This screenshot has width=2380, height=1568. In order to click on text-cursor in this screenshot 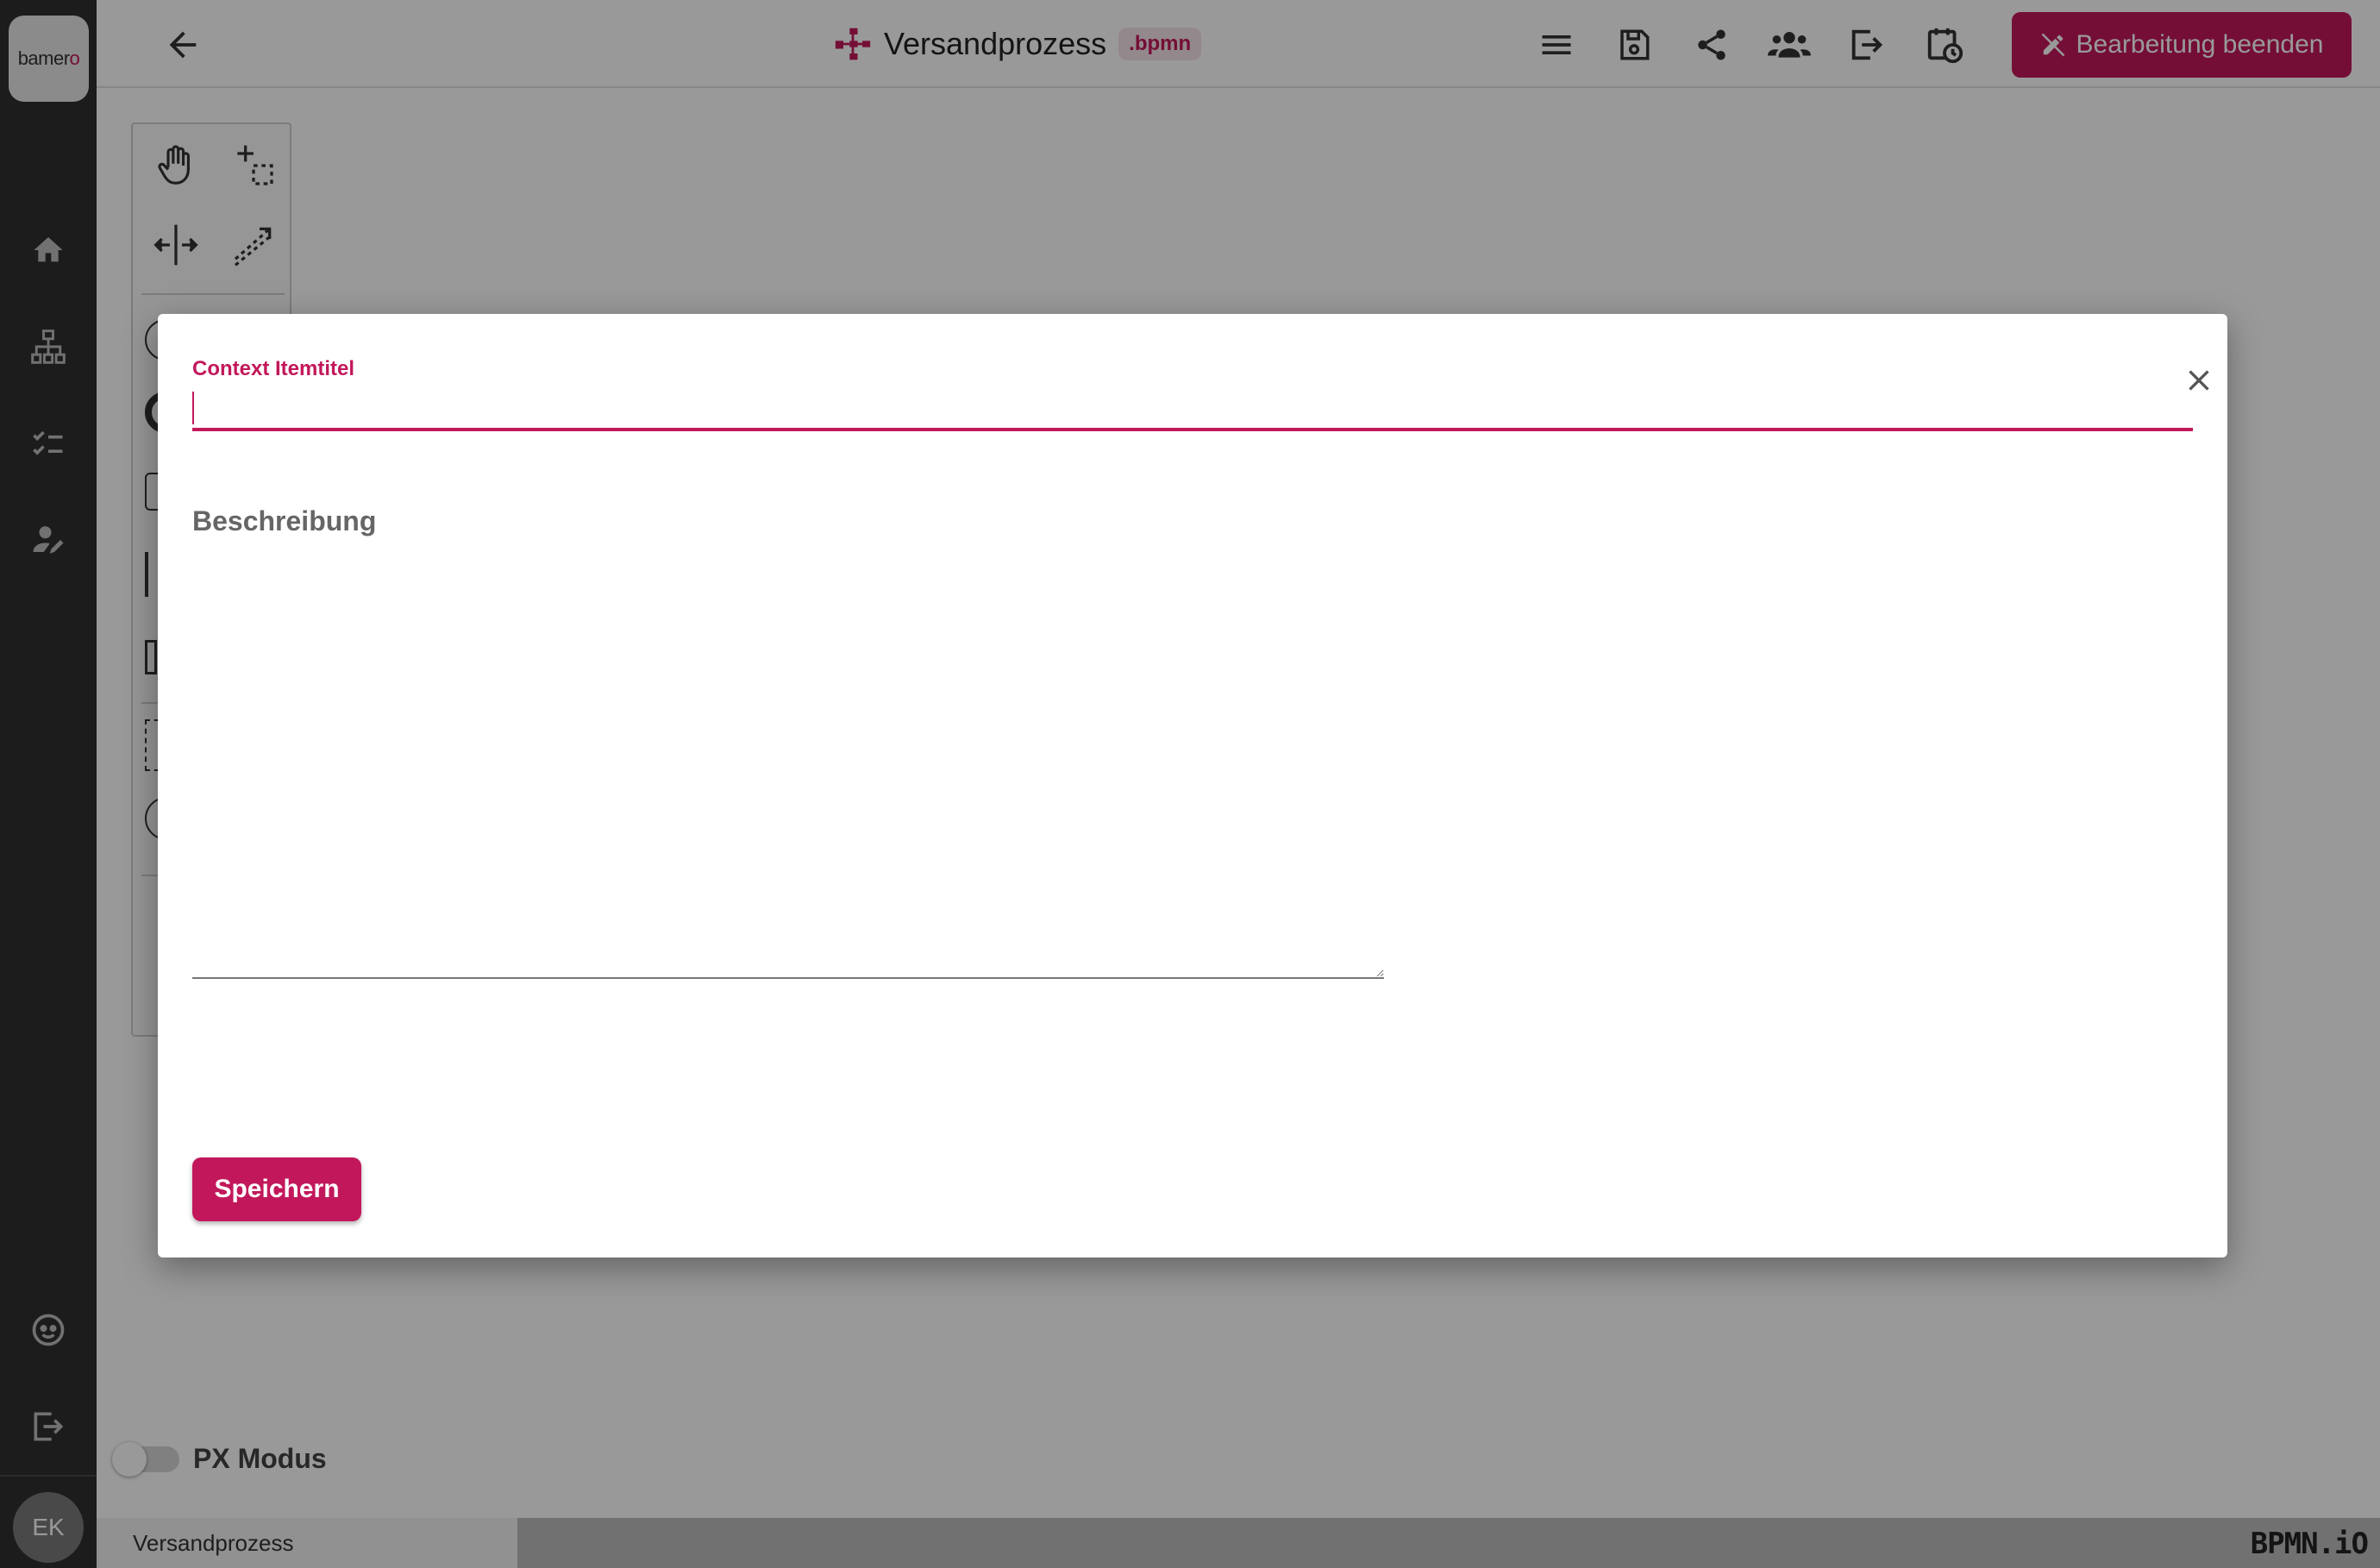, I will do `click(193, 408)`.